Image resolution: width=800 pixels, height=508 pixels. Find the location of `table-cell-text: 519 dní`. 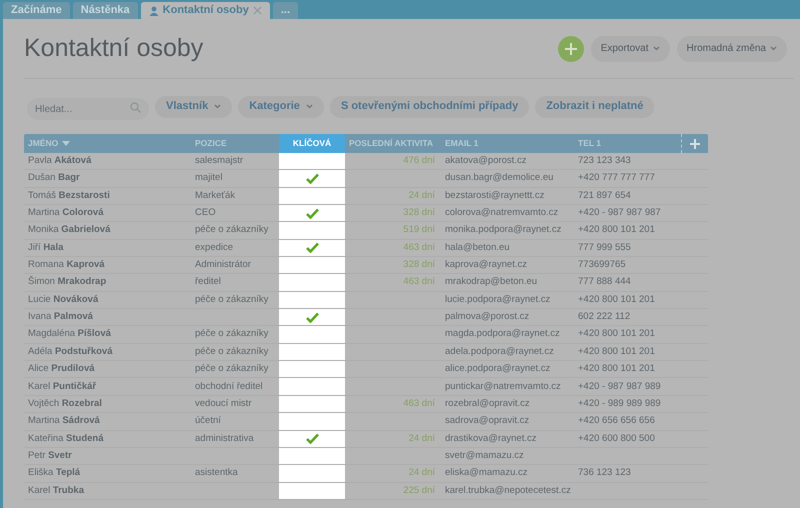

table-cell-text: 519 dní is located at coordinates (419, 230).